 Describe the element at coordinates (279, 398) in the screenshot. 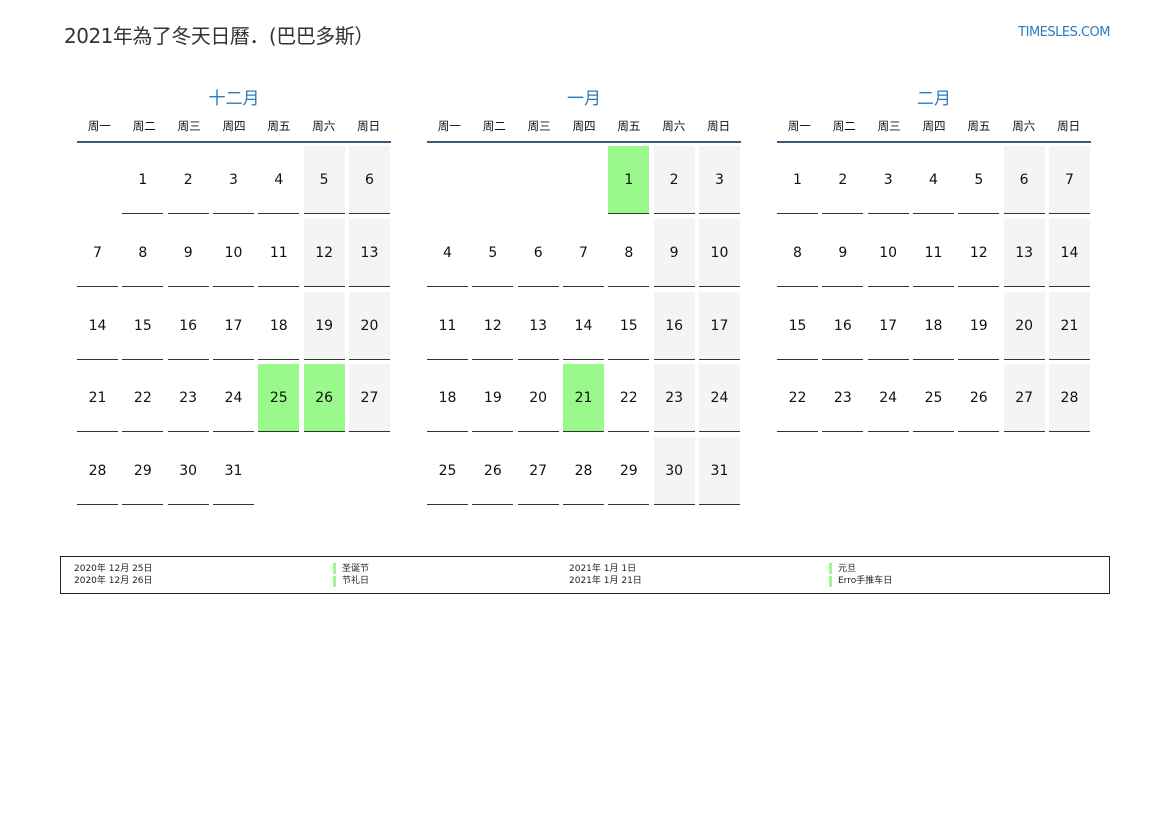

I see `holiday-day-cell: 25` at that location.